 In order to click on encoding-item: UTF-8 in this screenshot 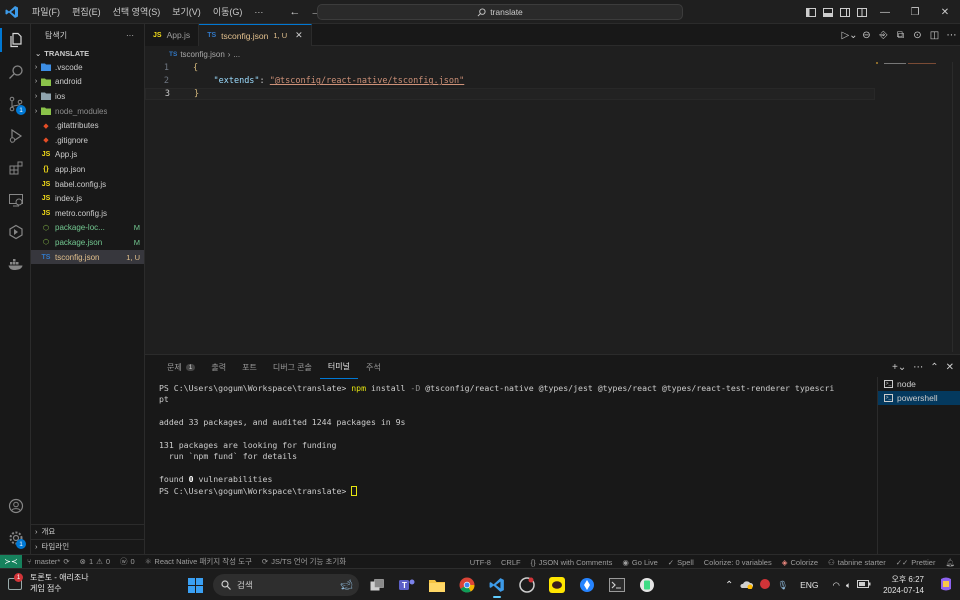, I will do `click(480, 562)`.